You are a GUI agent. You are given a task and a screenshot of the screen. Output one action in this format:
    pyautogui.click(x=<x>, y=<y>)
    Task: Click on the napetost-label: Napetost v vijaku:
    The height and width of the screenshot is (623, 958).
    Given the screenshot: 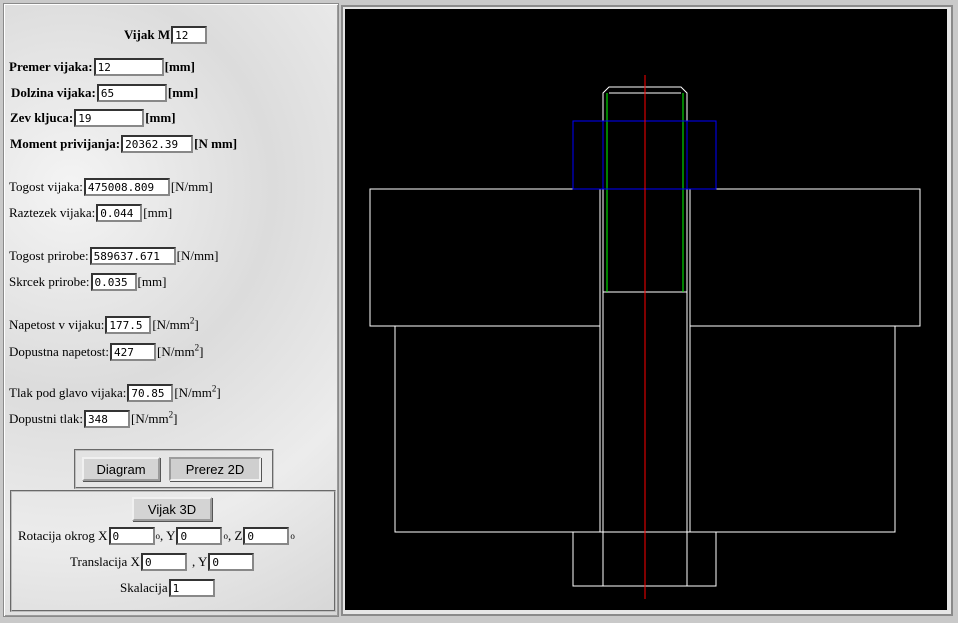 What is the action you would take?
    pyautogui.click(x=57, y=324)
    